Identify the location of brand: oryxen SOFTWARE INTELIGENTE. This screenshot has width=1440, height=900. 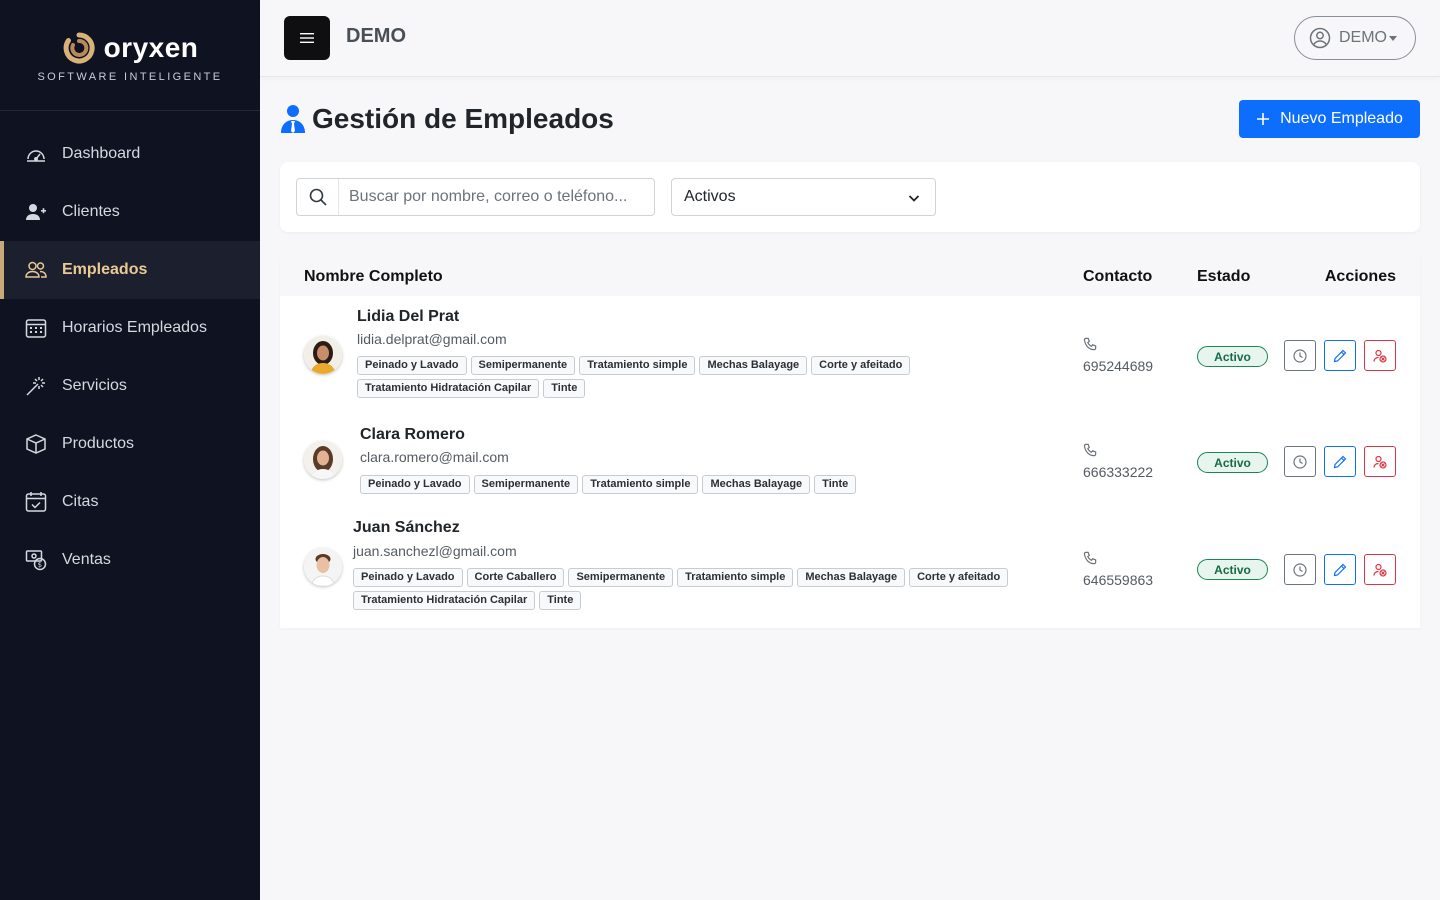
(130, 55).